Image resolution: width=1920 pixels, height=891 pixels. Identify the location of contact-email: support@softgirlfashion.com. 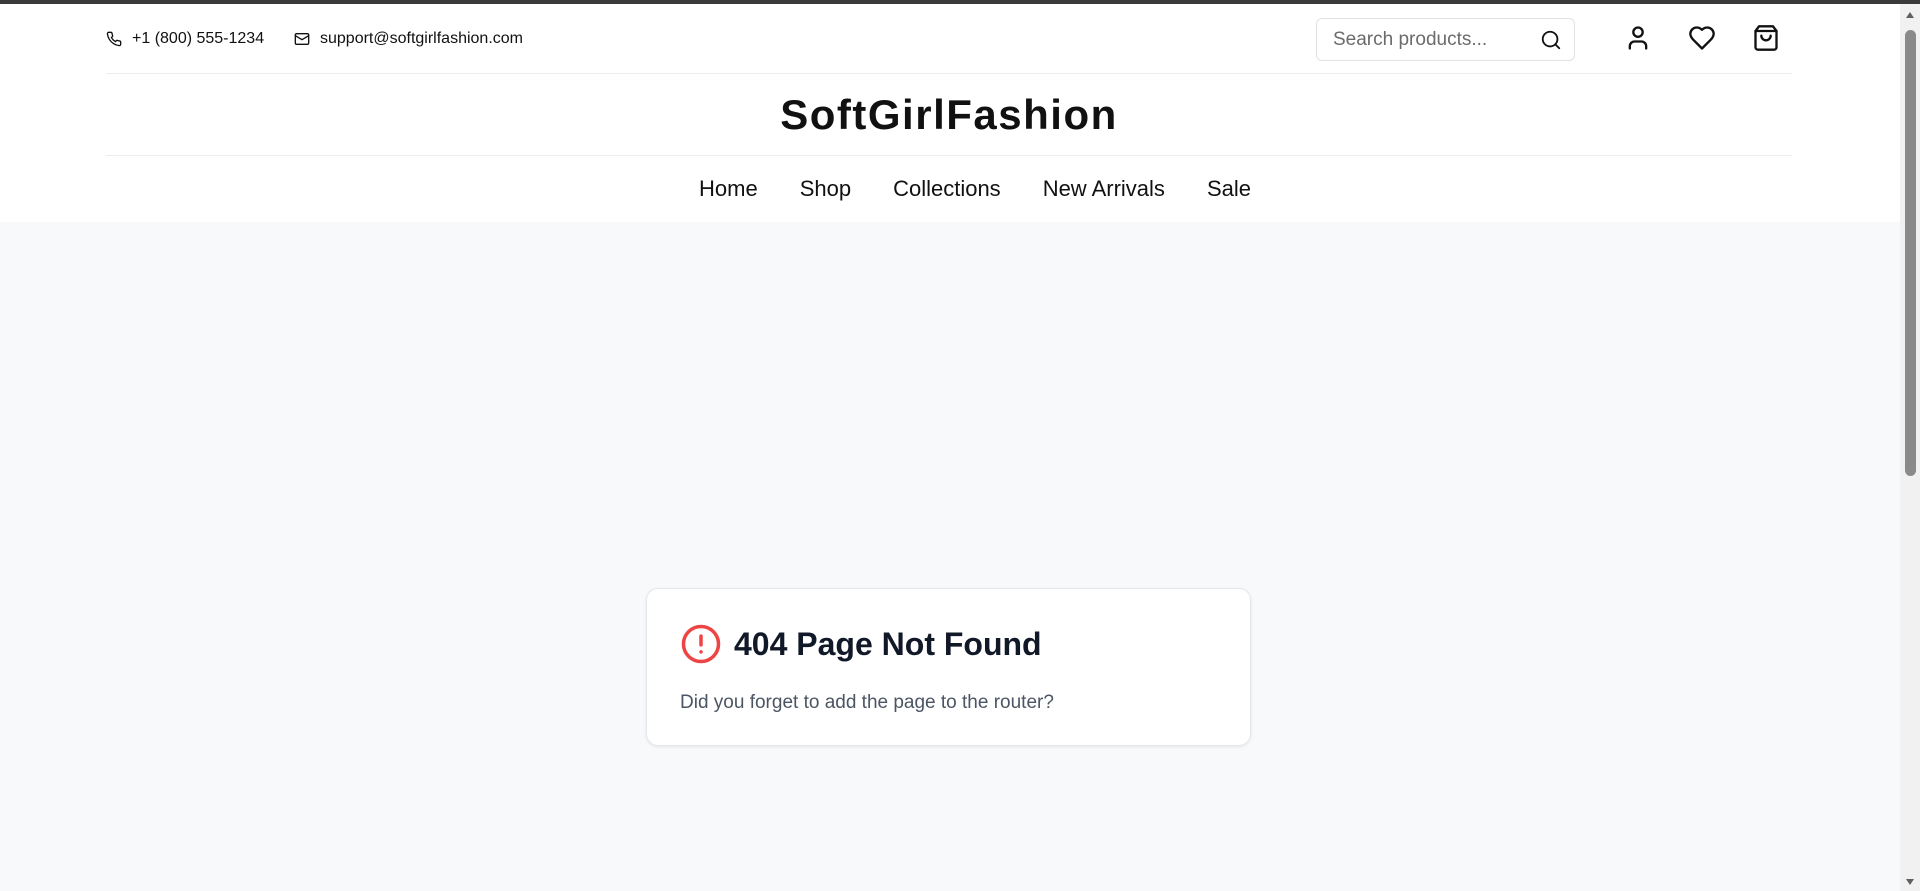
(408, 39).